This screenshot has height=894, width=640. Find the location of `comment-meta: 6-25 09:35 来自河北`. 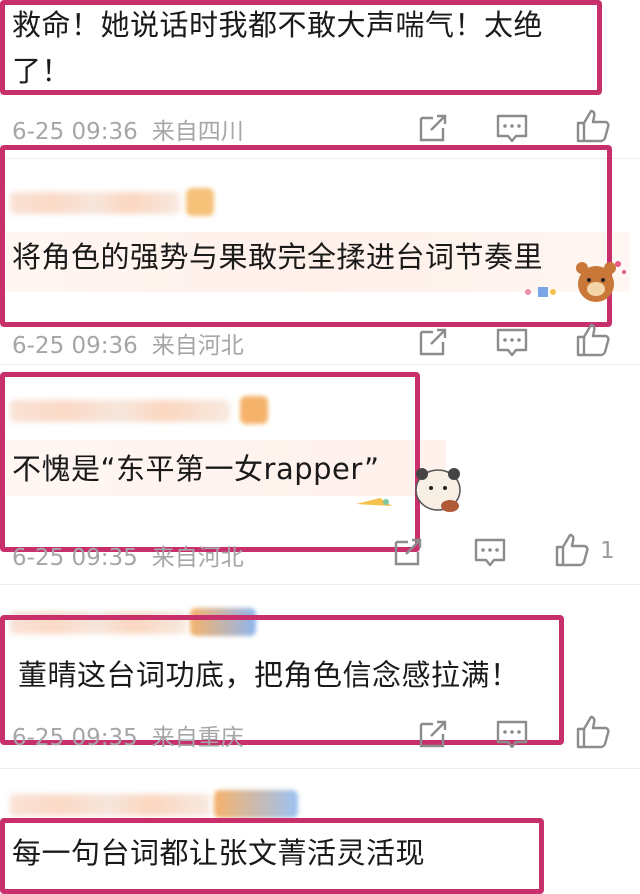

comment-meta: 6-25 09:35 来自河北 is located at coordinates (135, 555).